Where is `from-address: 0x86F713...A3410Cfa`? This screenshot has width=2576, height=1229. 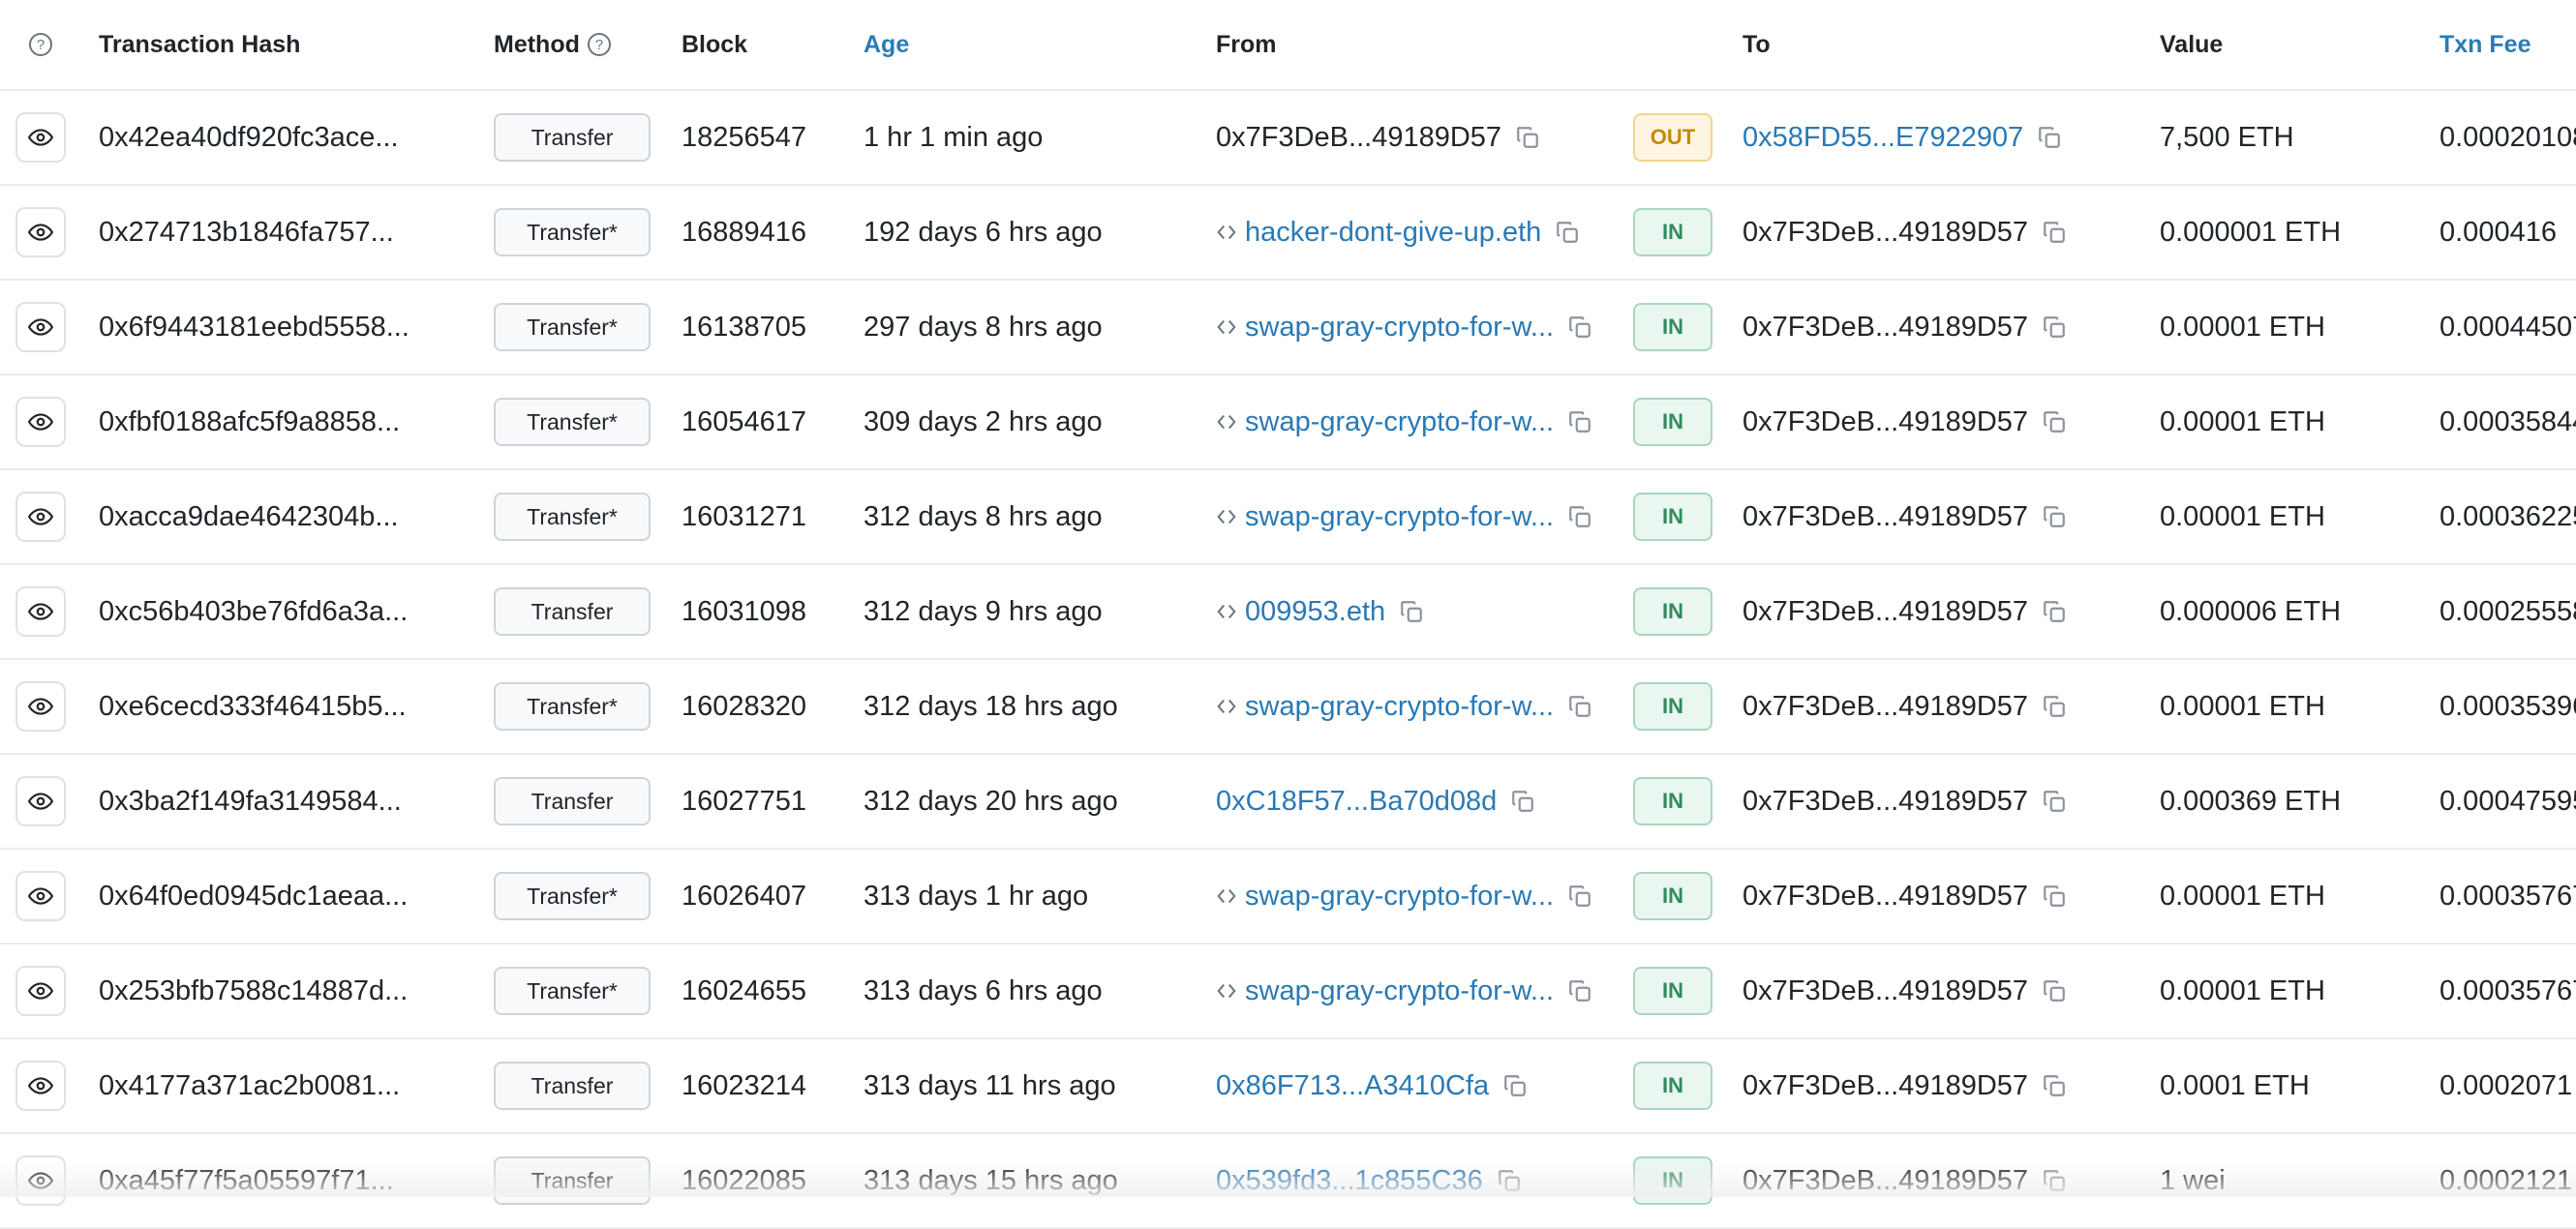
from-address: 0x86F713...A3410Cfa is located at coordinates (1352, 1086).